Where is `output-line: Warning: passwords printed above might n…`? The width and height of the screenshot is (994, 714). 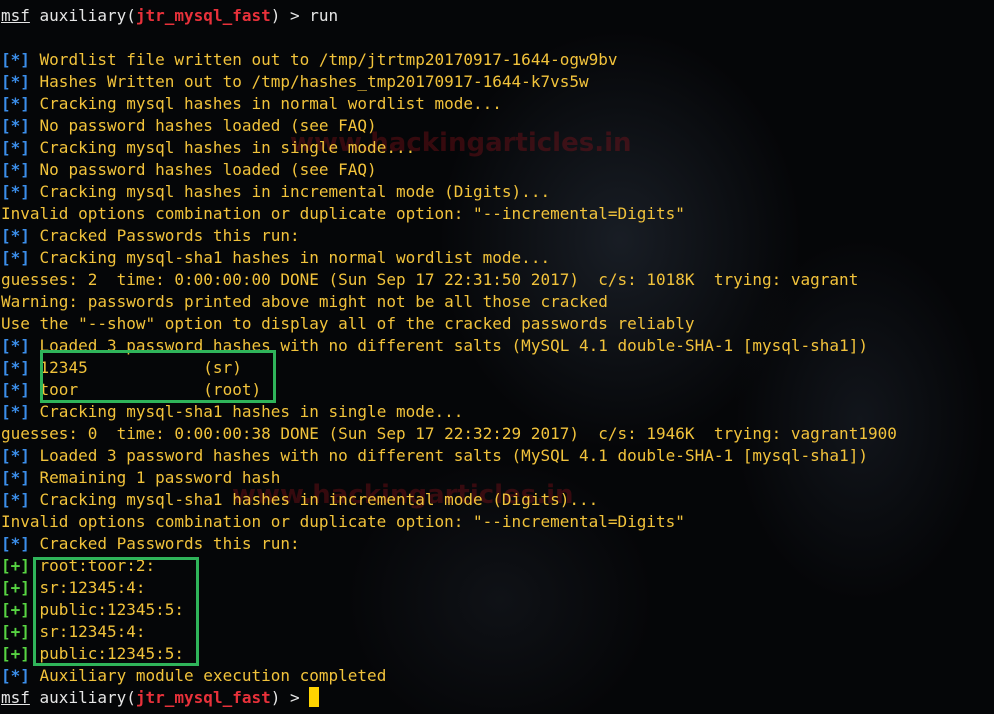 output-line: Warning: passwords printed above might n… is located at coordinates (304, 301).